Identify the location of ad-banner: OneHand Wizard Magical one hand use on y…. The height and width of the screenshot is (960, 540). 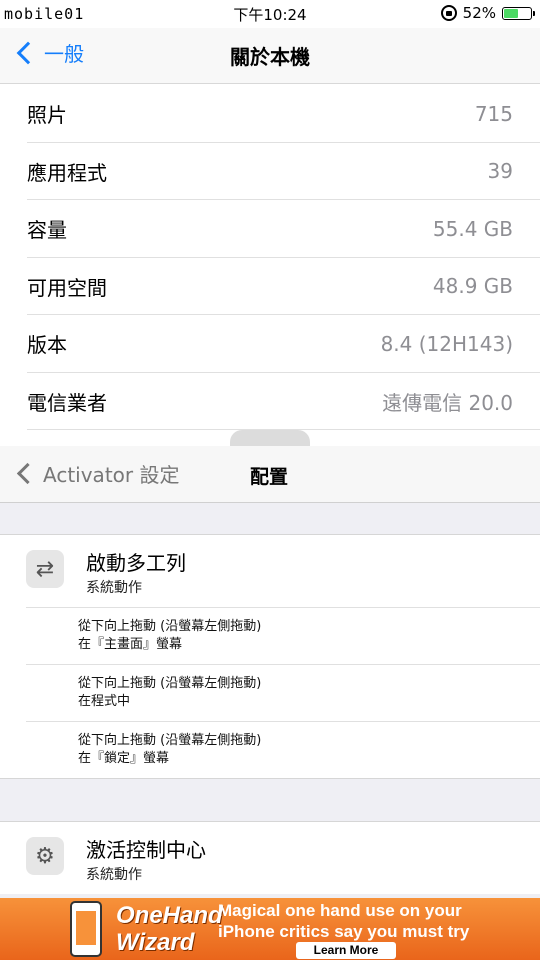
(270, 929).